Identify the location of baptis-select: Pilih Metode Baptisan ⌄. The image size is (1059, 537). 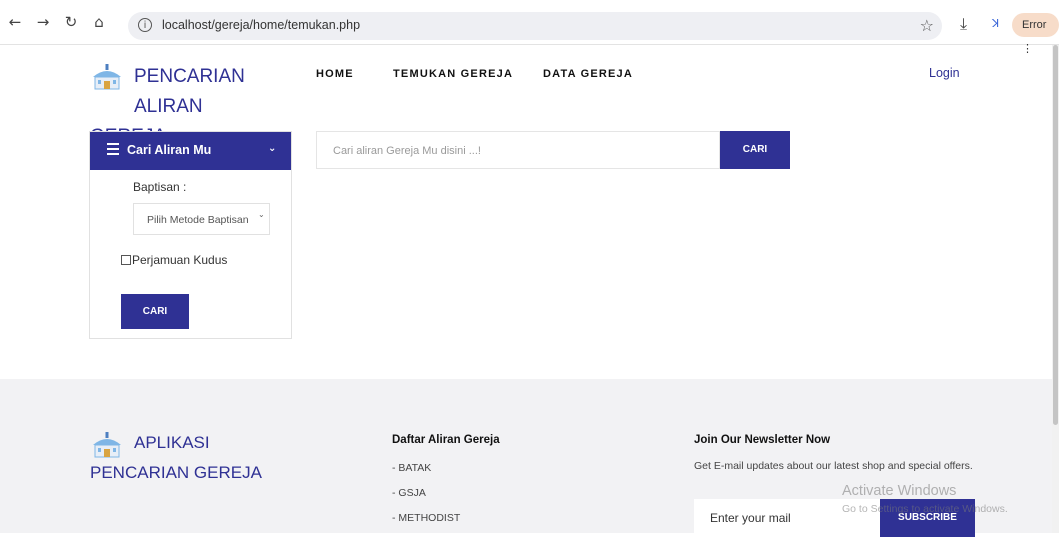
(201, 219).